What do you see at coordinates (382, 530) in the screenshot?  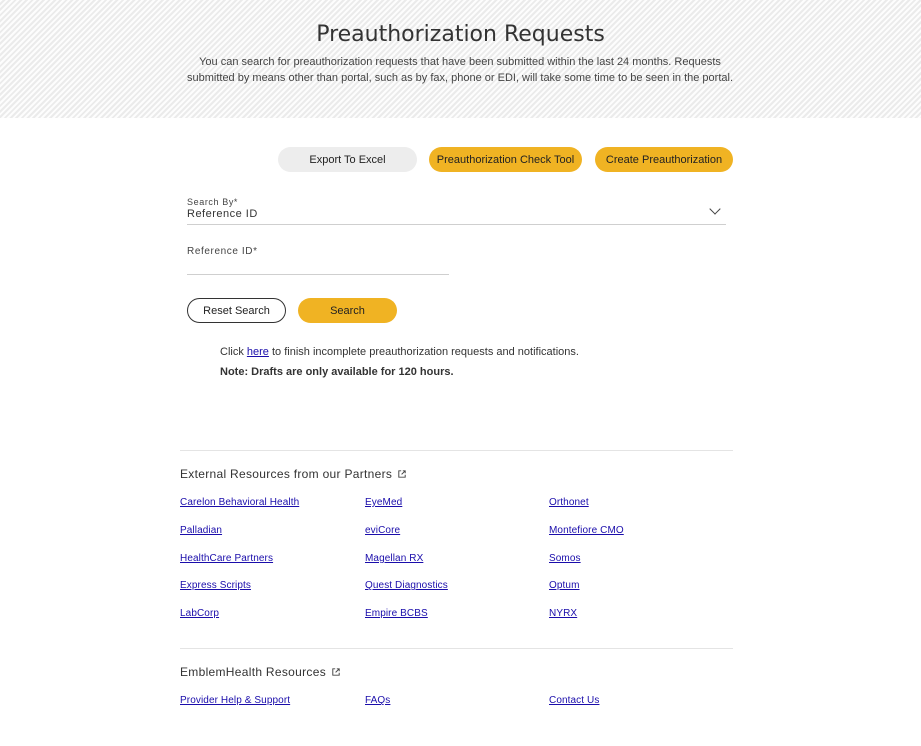 I see `link-evicore: eviCore` at bounding box center [382, 530].